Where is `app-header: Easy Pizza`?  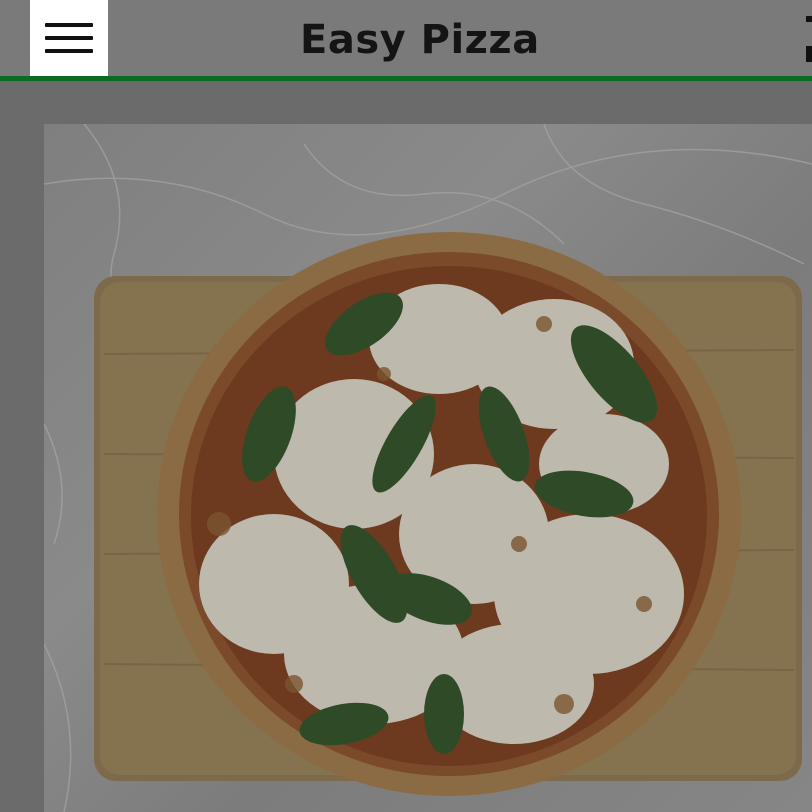
app-header: Easy Pizza is located at coordinates (406, 38).